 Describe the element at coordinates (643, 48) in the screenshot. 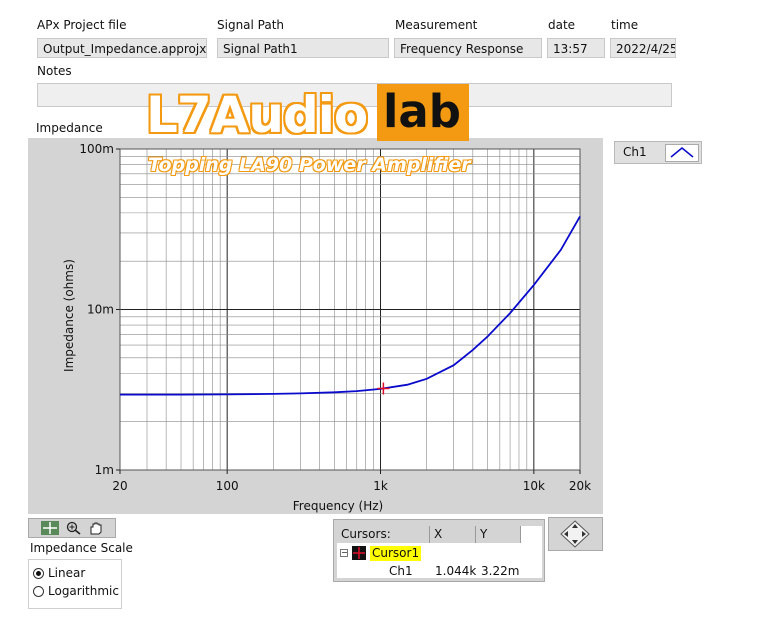

I see `time-field: 2022/4/25` at that location.